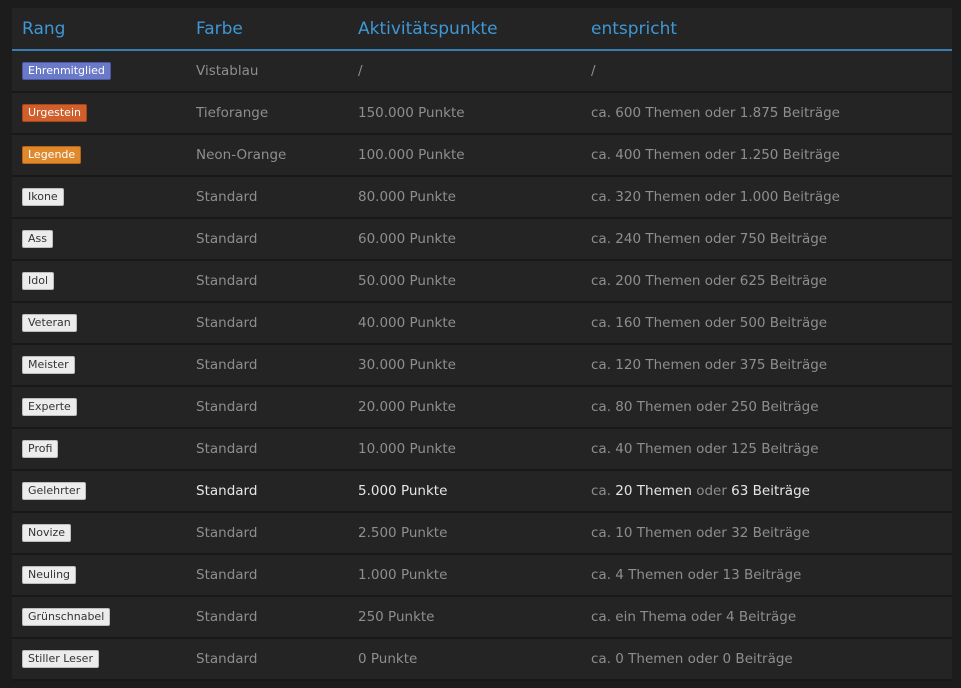  What do you see at coordinates (766, 533) in the screenshot?
I see `equivalent-cell: ca. 10 Themen oder 32 Beiträge` at bounding box center [766, 533].